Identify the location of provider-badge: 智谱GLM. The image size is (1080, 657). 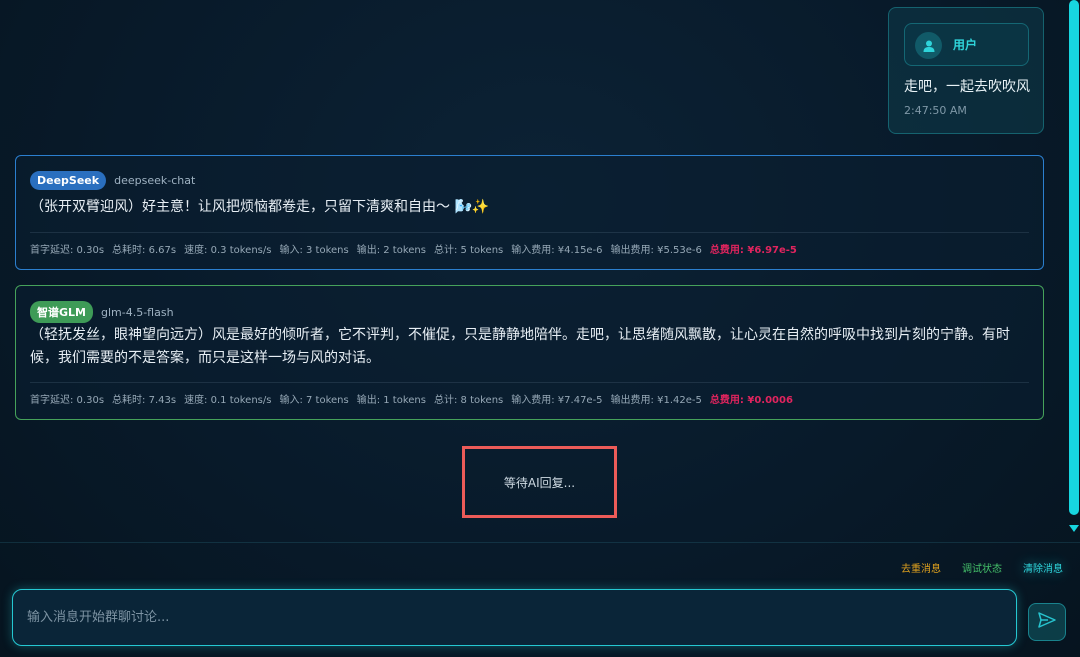
(61, 312).